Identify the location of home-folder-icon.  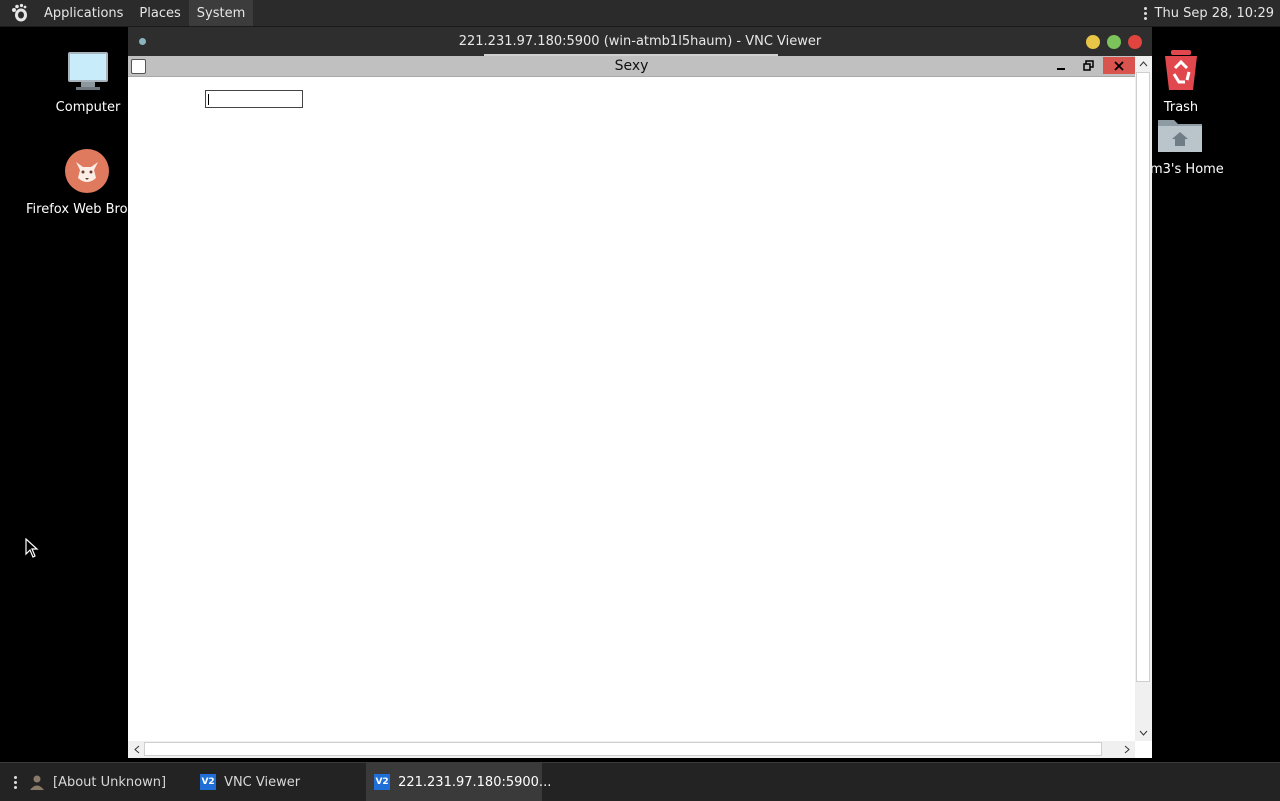
(1180, 137).